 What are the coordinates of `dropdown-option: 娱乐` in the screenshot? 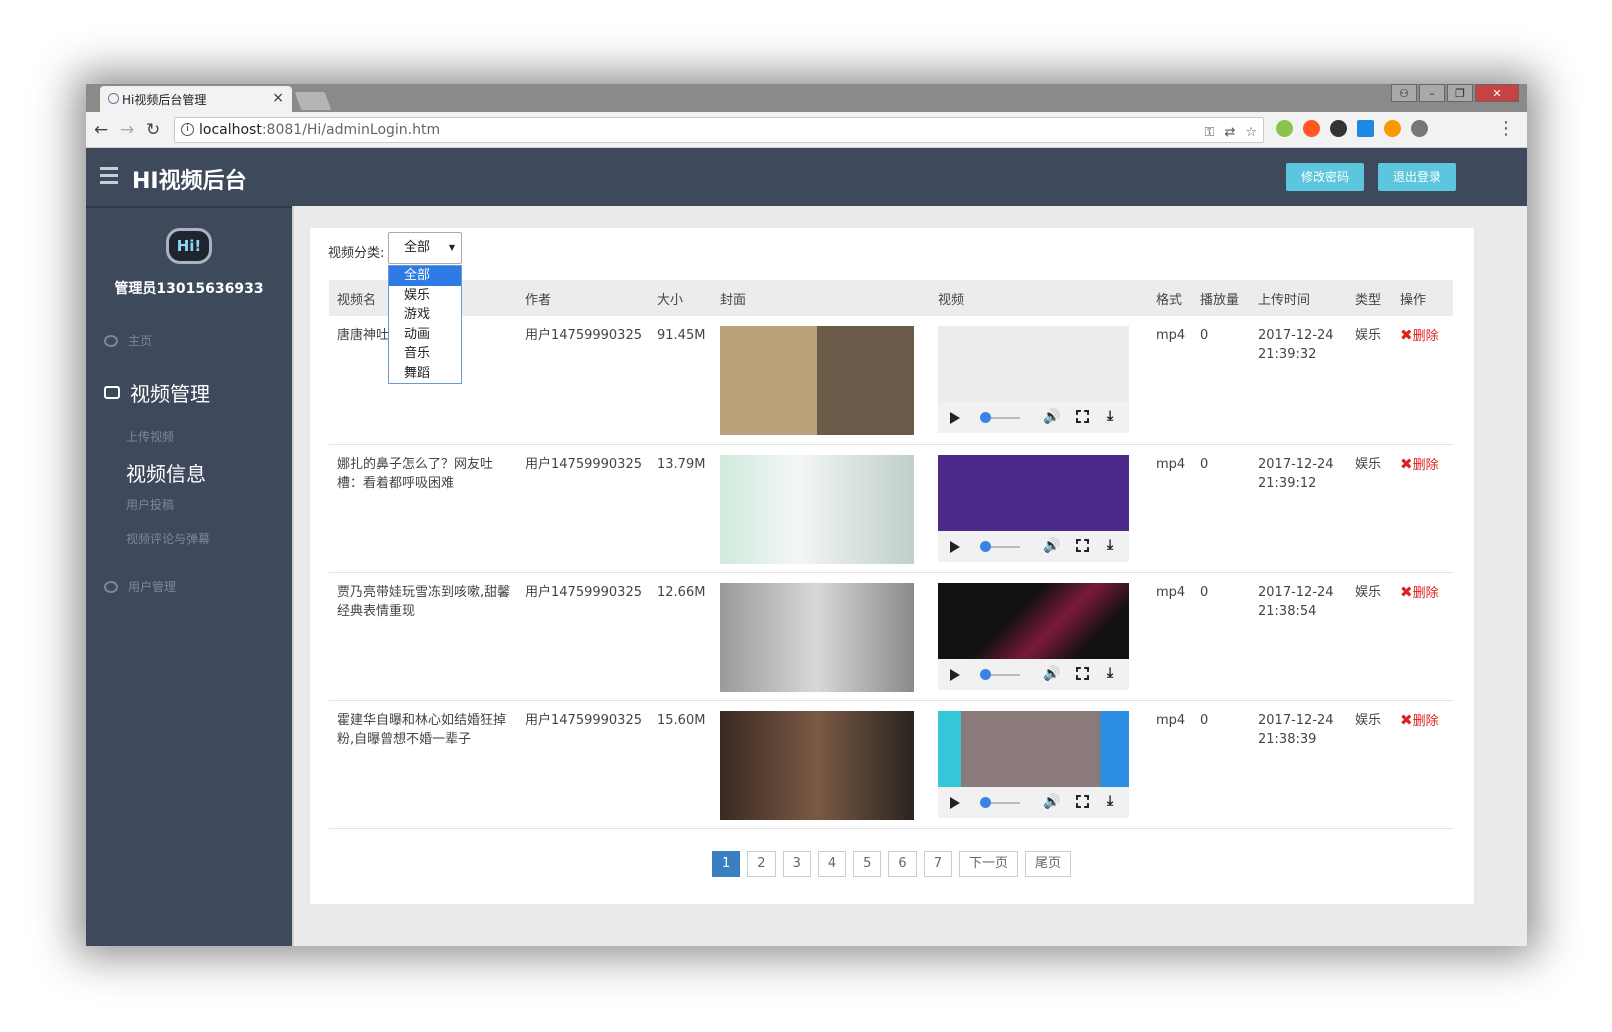 It's located at (425, 296).